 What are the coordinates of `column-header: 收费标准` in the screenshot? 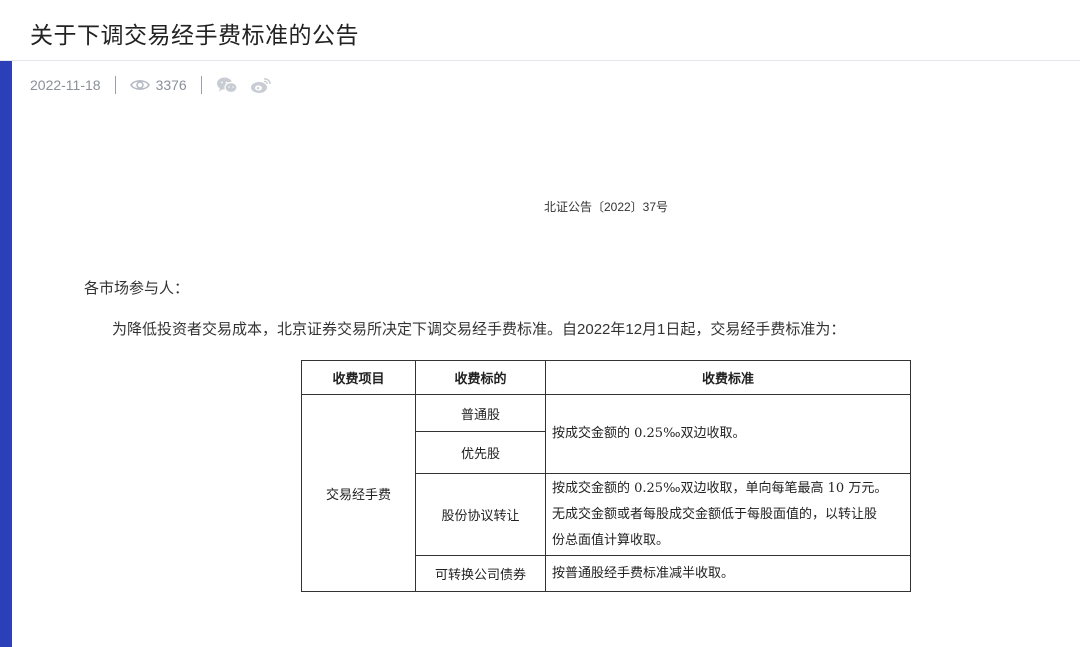 It's located at (728, 377).